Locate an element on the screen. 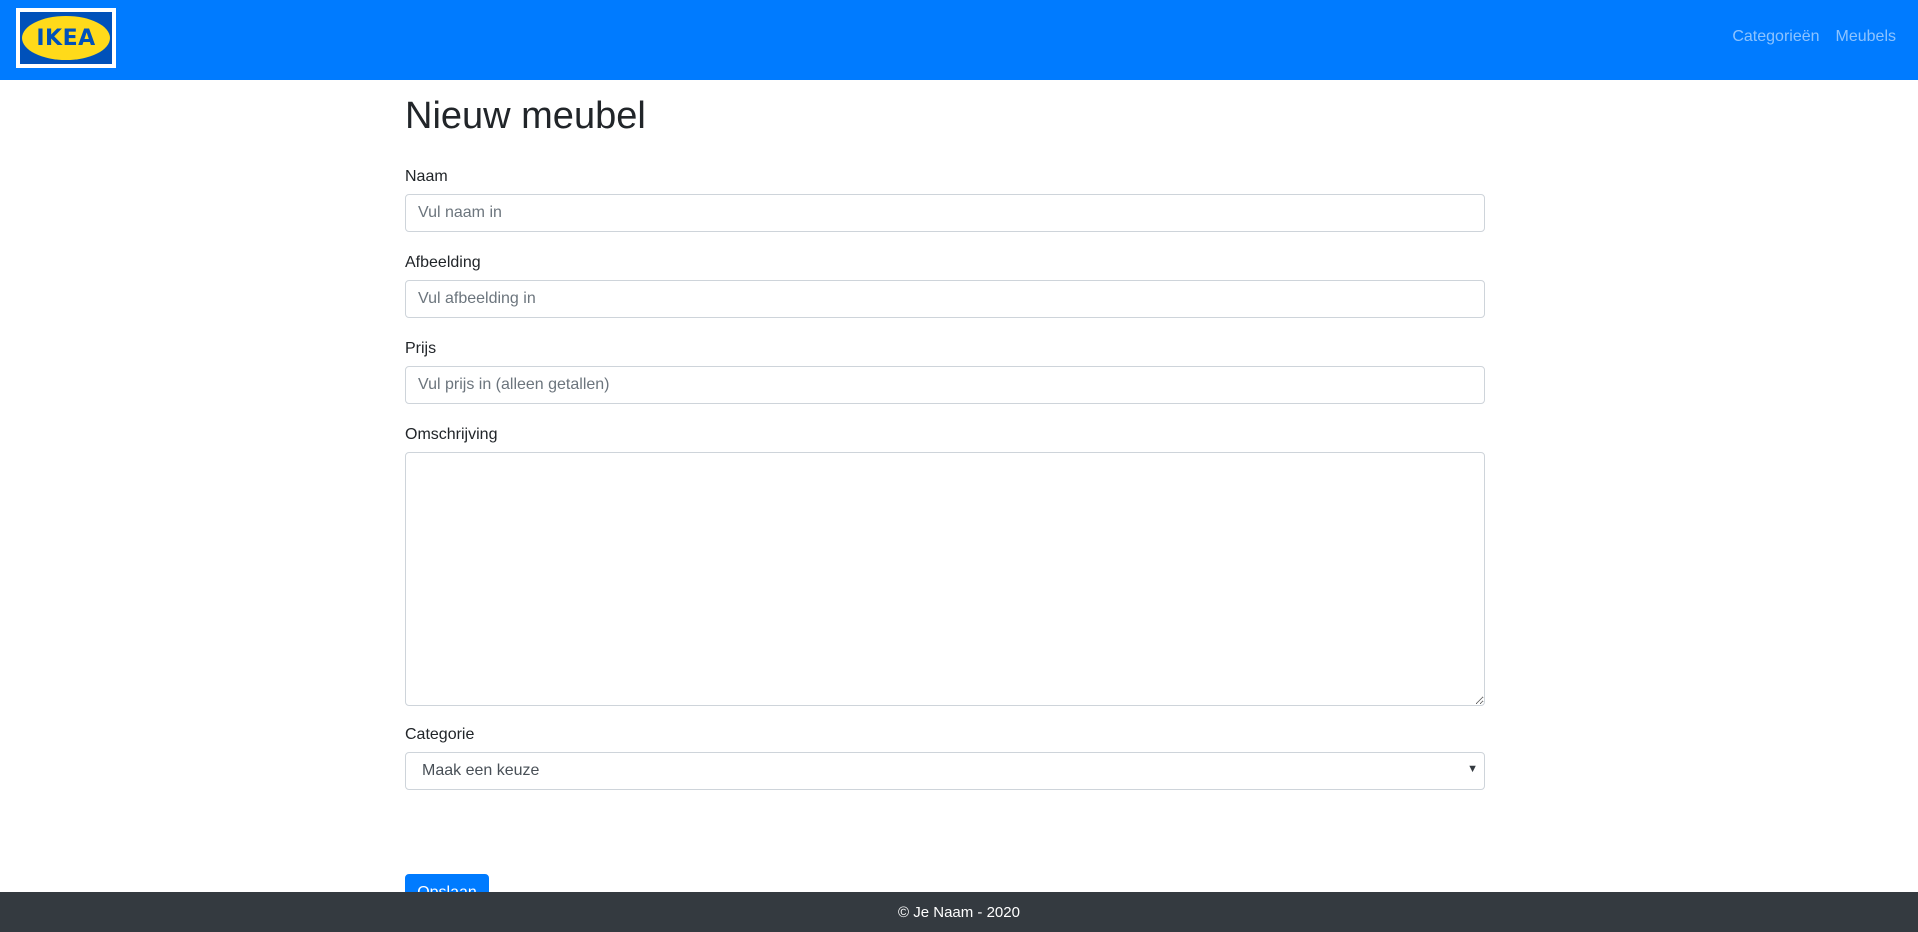  nav-links: Categorieën Meubels is located at coordinates (1814, 37).